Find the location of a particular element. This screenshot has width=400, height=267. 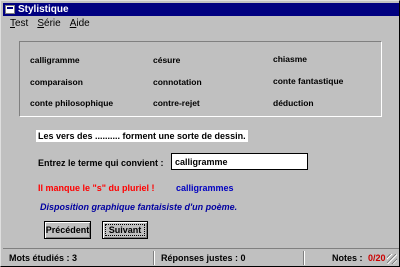

term-cesure: césure is located at coordinates (166, 60).